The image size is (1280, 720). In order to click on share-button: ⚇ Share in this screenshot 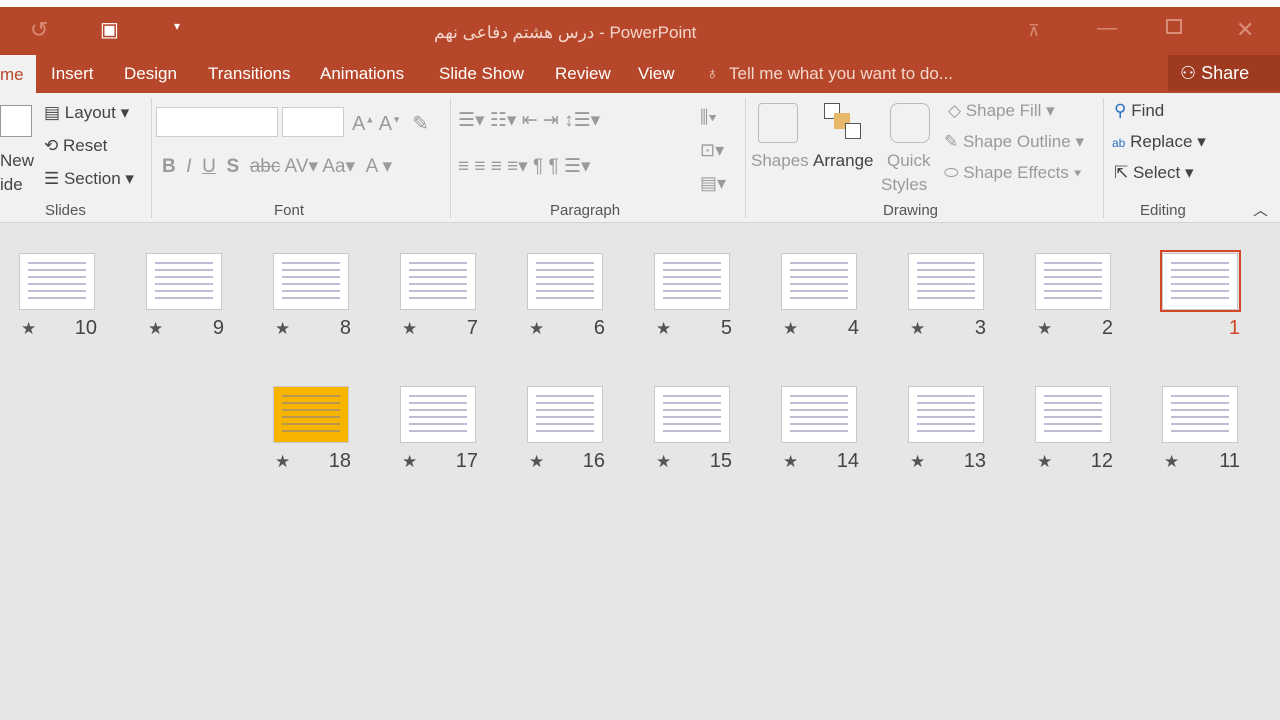, I will do `click(1224, 73)`.